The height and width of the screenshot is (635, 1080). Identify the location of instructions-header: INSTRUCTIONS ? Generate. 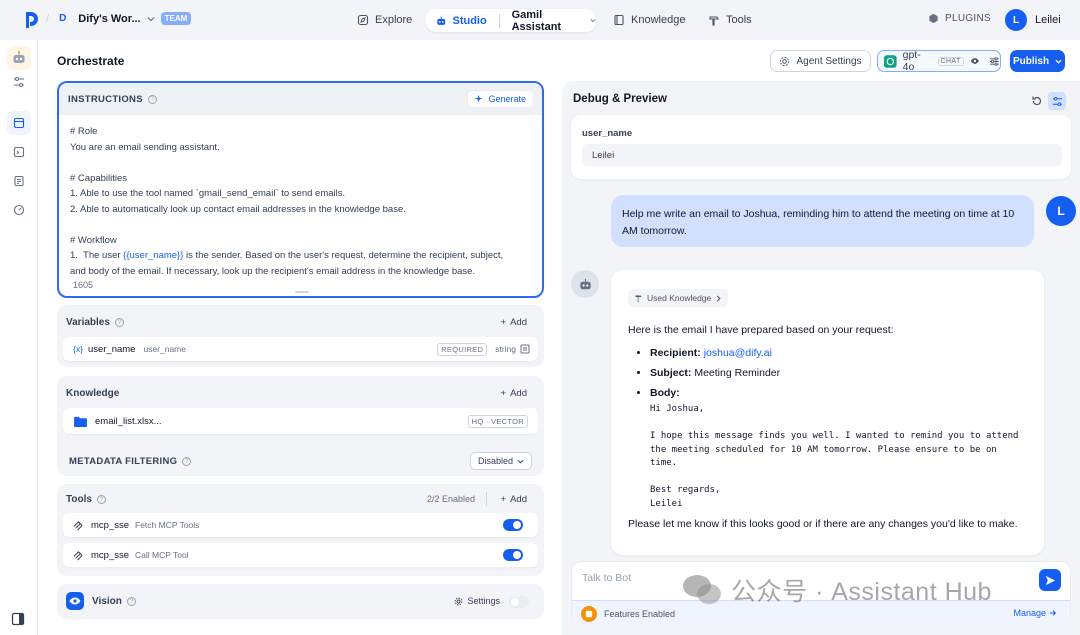
(300, 99).